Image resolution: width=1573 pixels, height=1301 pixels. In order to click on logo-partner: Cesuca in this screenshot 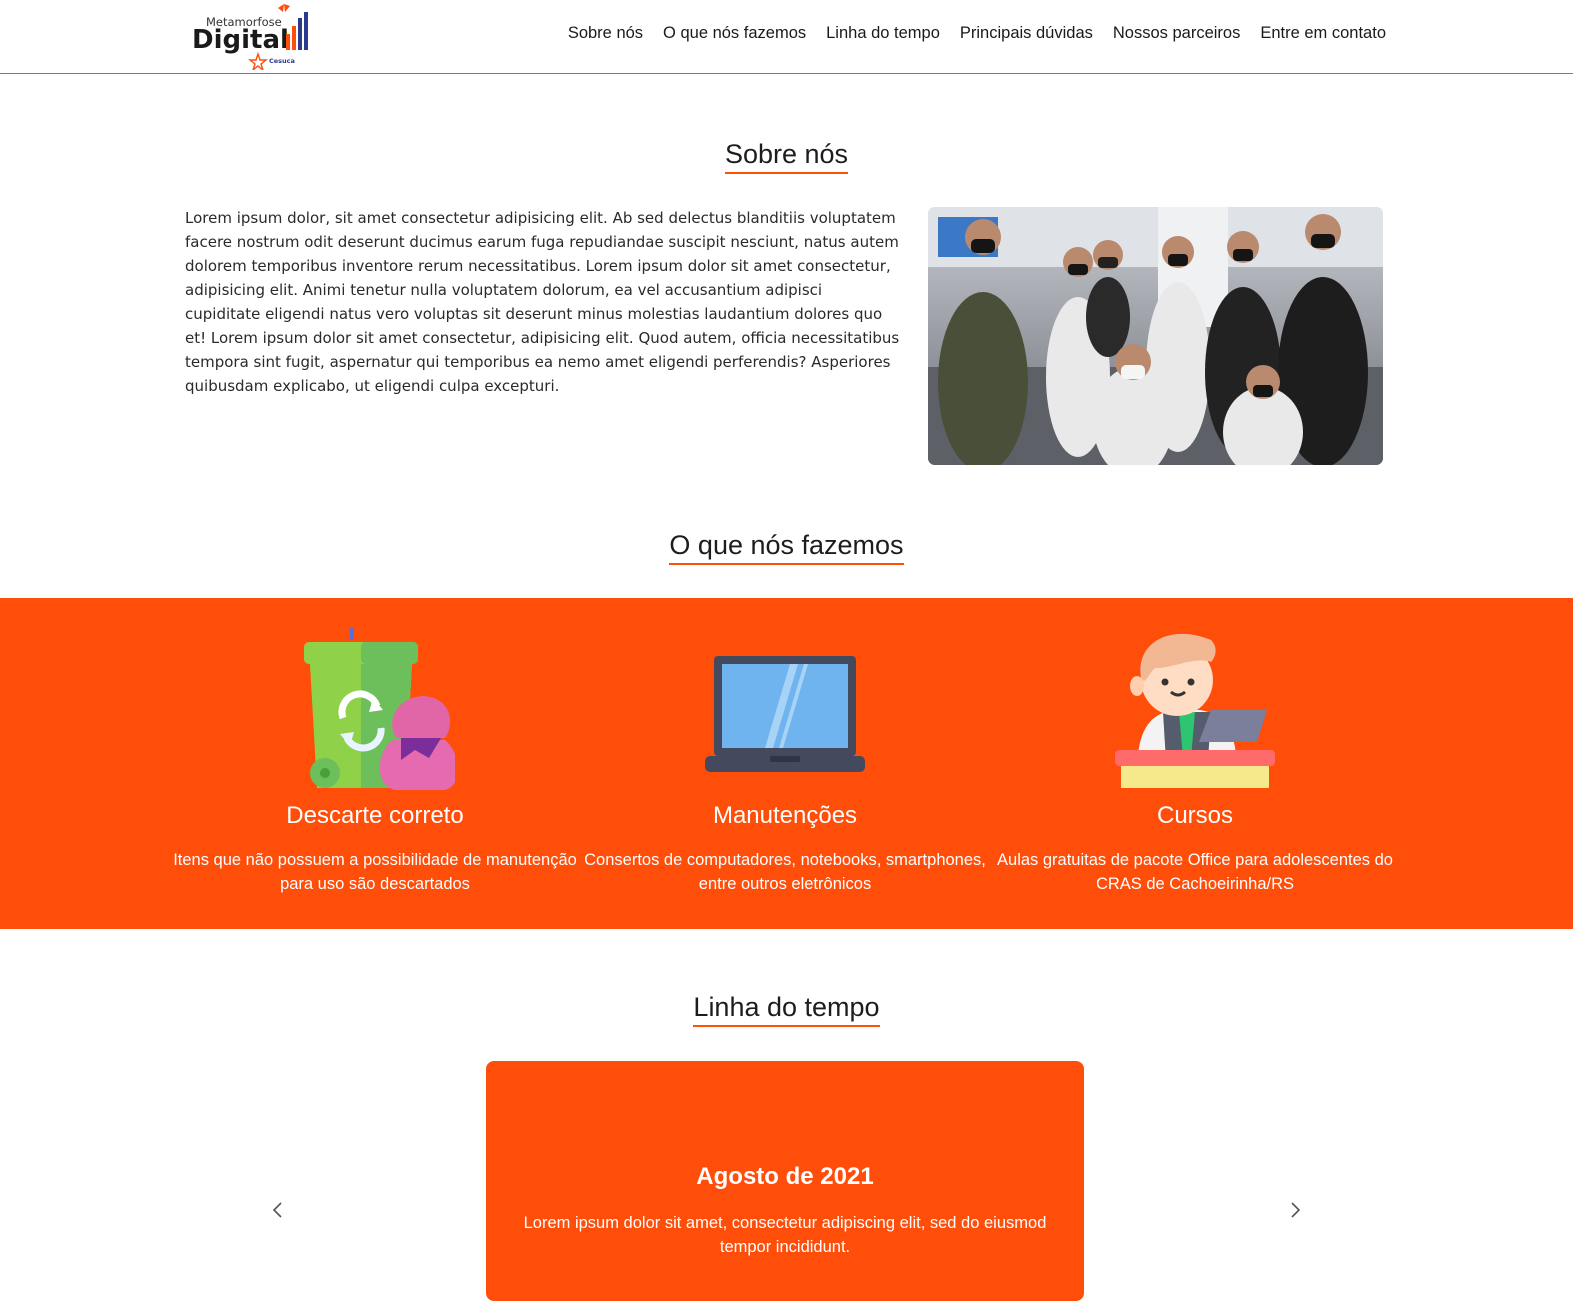, I will do `click(282, 61)`.